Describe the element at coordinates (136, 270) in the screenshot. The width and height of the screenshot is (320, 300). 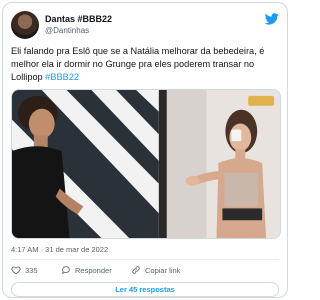
I see `link-icon` at that location.